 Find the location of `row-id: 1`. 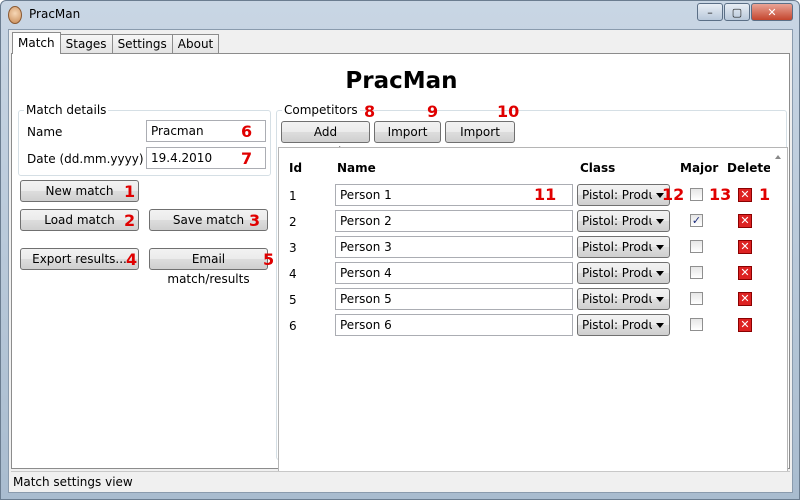

row-id: 1 is located at coordinates (293, 196).